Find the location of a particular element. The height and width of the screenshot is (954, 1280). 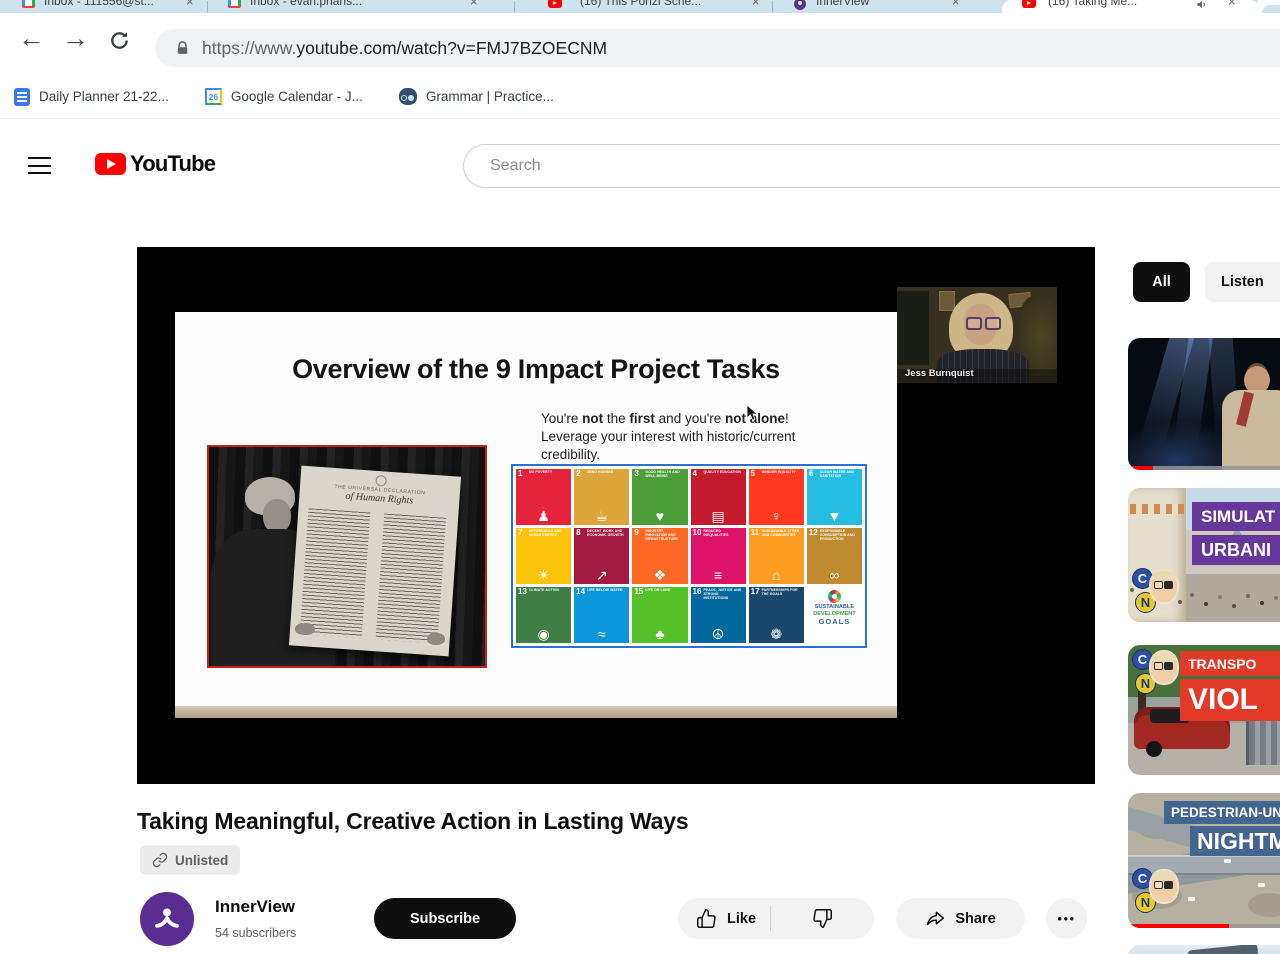

youtube-logo: YouTube is located at coordinates (155, 164).